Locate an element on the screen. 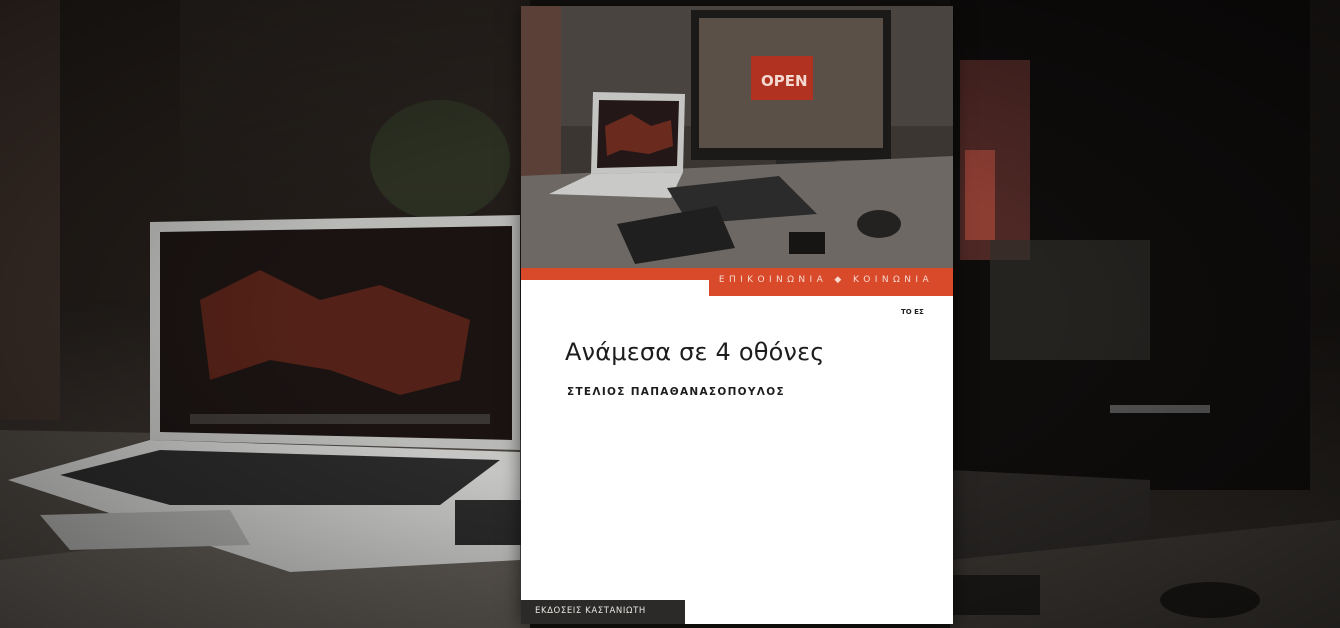  series-tab-cutout is located at coordinates (615, 288).